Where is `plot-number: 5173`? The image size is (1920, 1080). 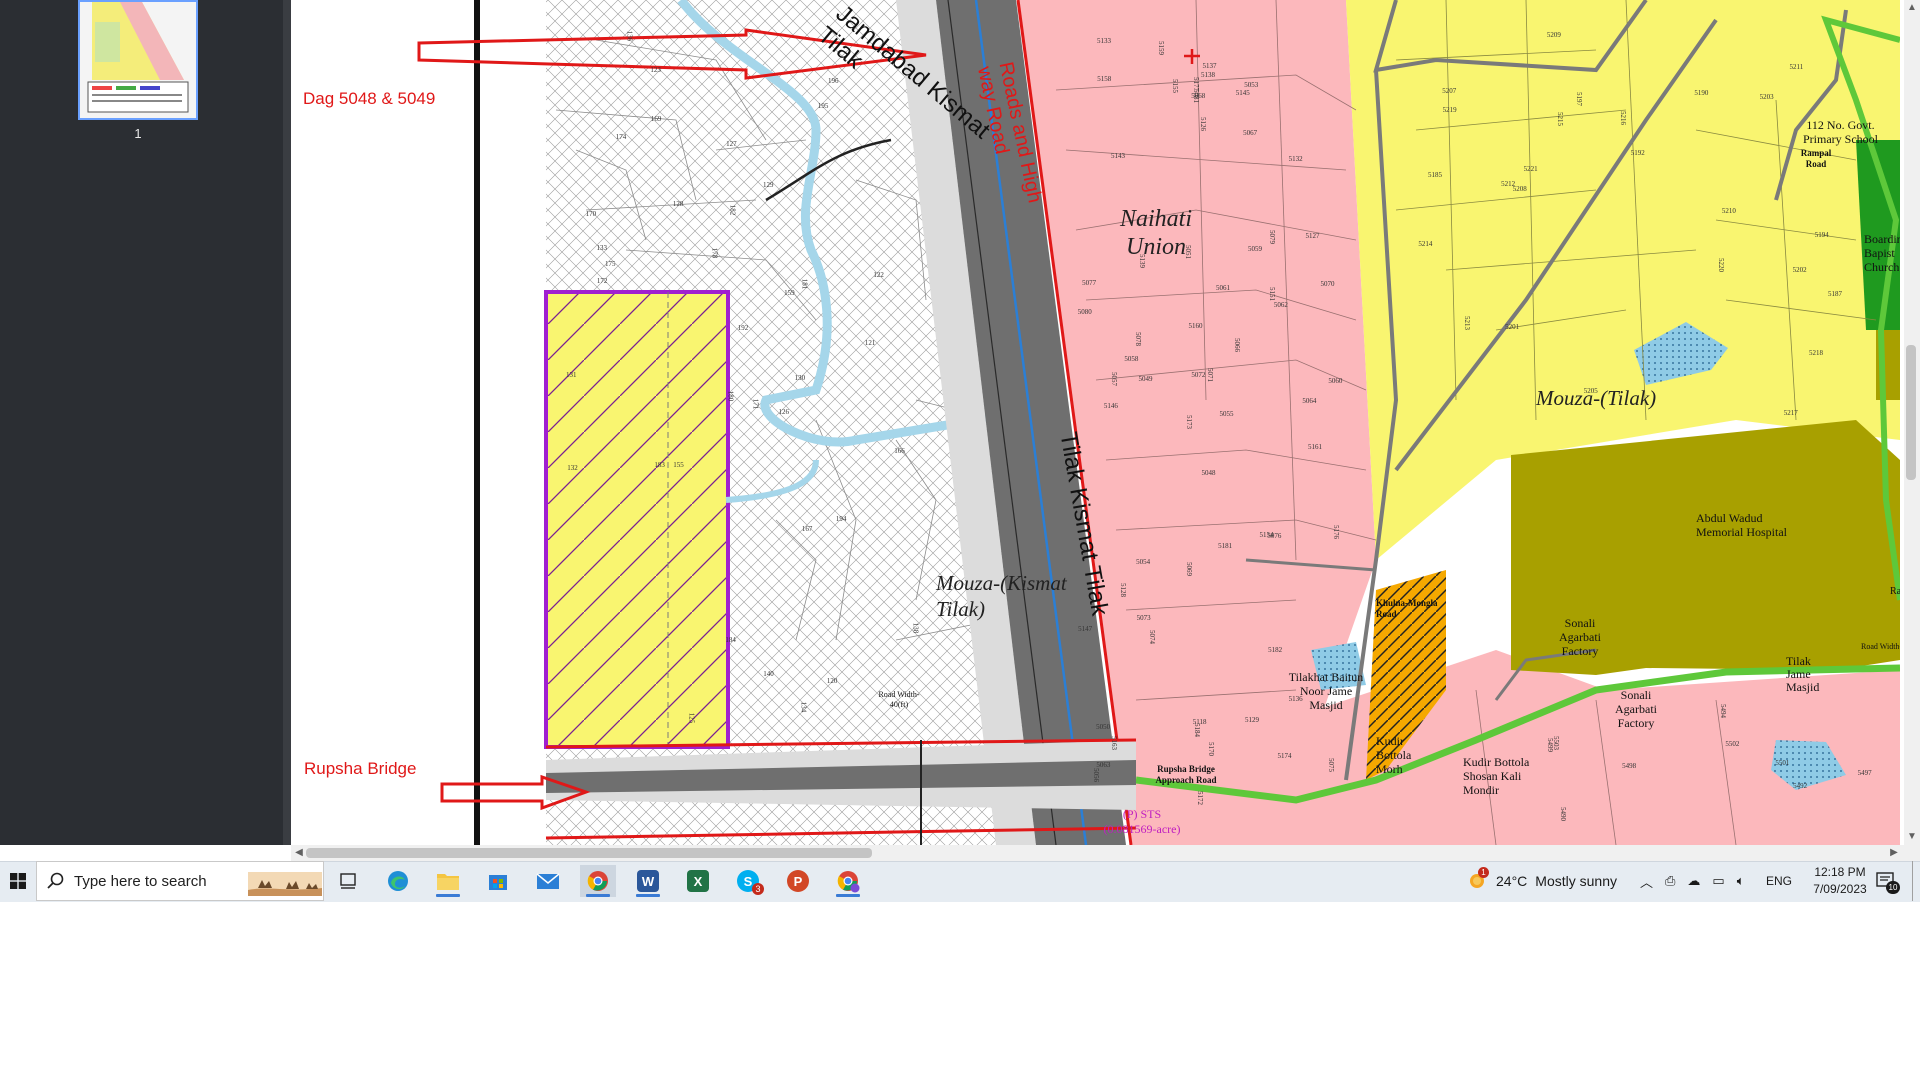 plot-number: 5173 is located at coordinates (1189, 422).